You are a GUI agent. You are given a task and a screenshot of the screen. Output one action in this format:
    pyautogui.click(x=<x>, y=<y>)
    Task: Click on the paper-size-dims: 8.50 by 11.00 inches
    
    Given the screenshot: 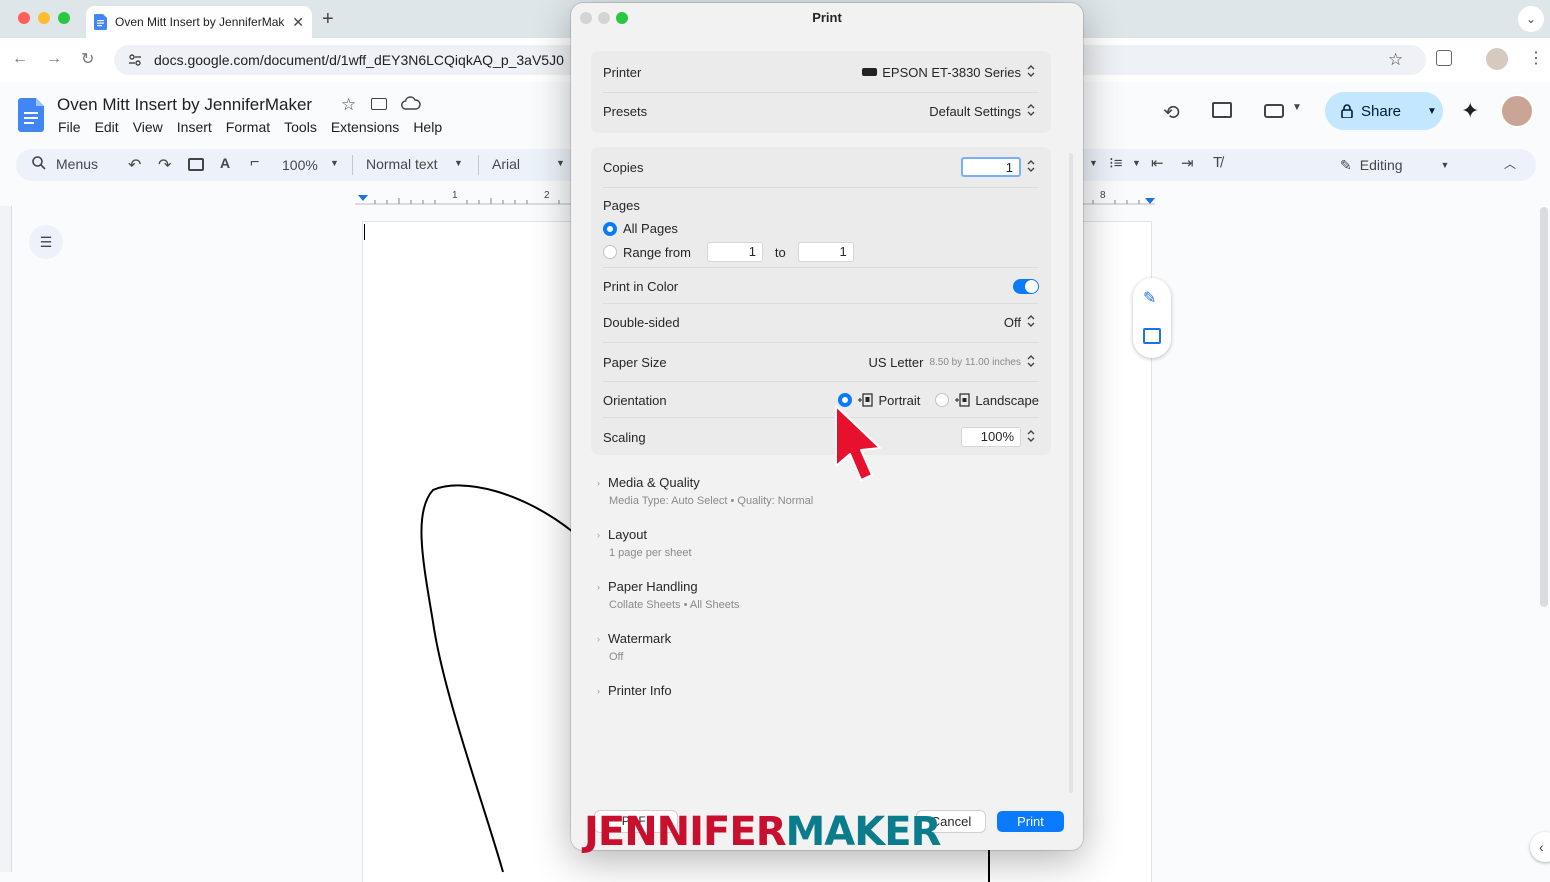 What is the action you would take?
    pyautogui.click(x=975, y=362)
    